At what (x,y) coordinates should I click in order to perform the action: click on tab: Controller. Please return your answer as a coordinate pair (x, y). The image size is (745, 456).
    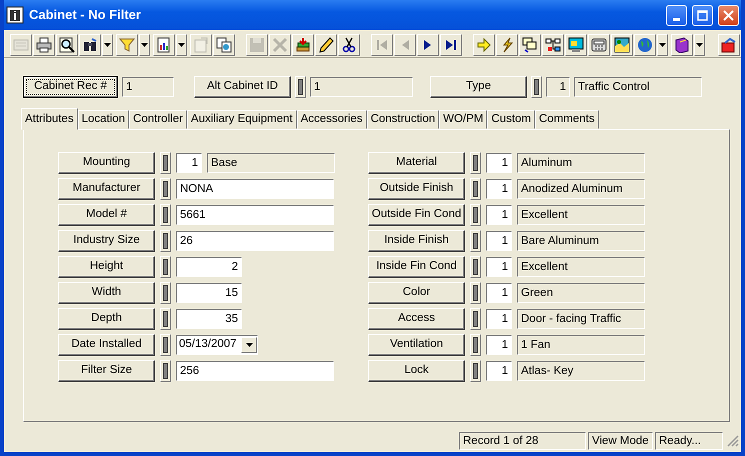
    Looking at the image, I should click on (158, 119).